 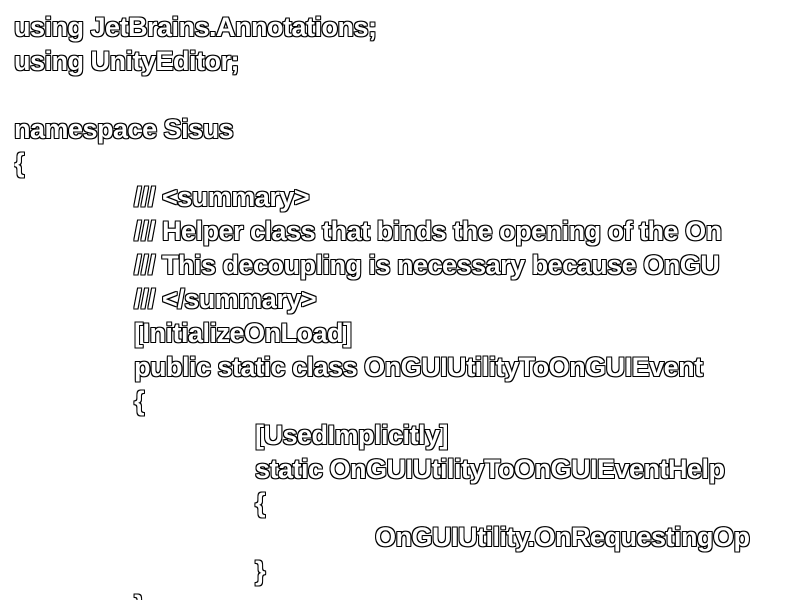 What do you see at coordinates (222, 197) in the screenshot?
I see `code-line-6: /// <summary>` at bounding box center [222, 197].